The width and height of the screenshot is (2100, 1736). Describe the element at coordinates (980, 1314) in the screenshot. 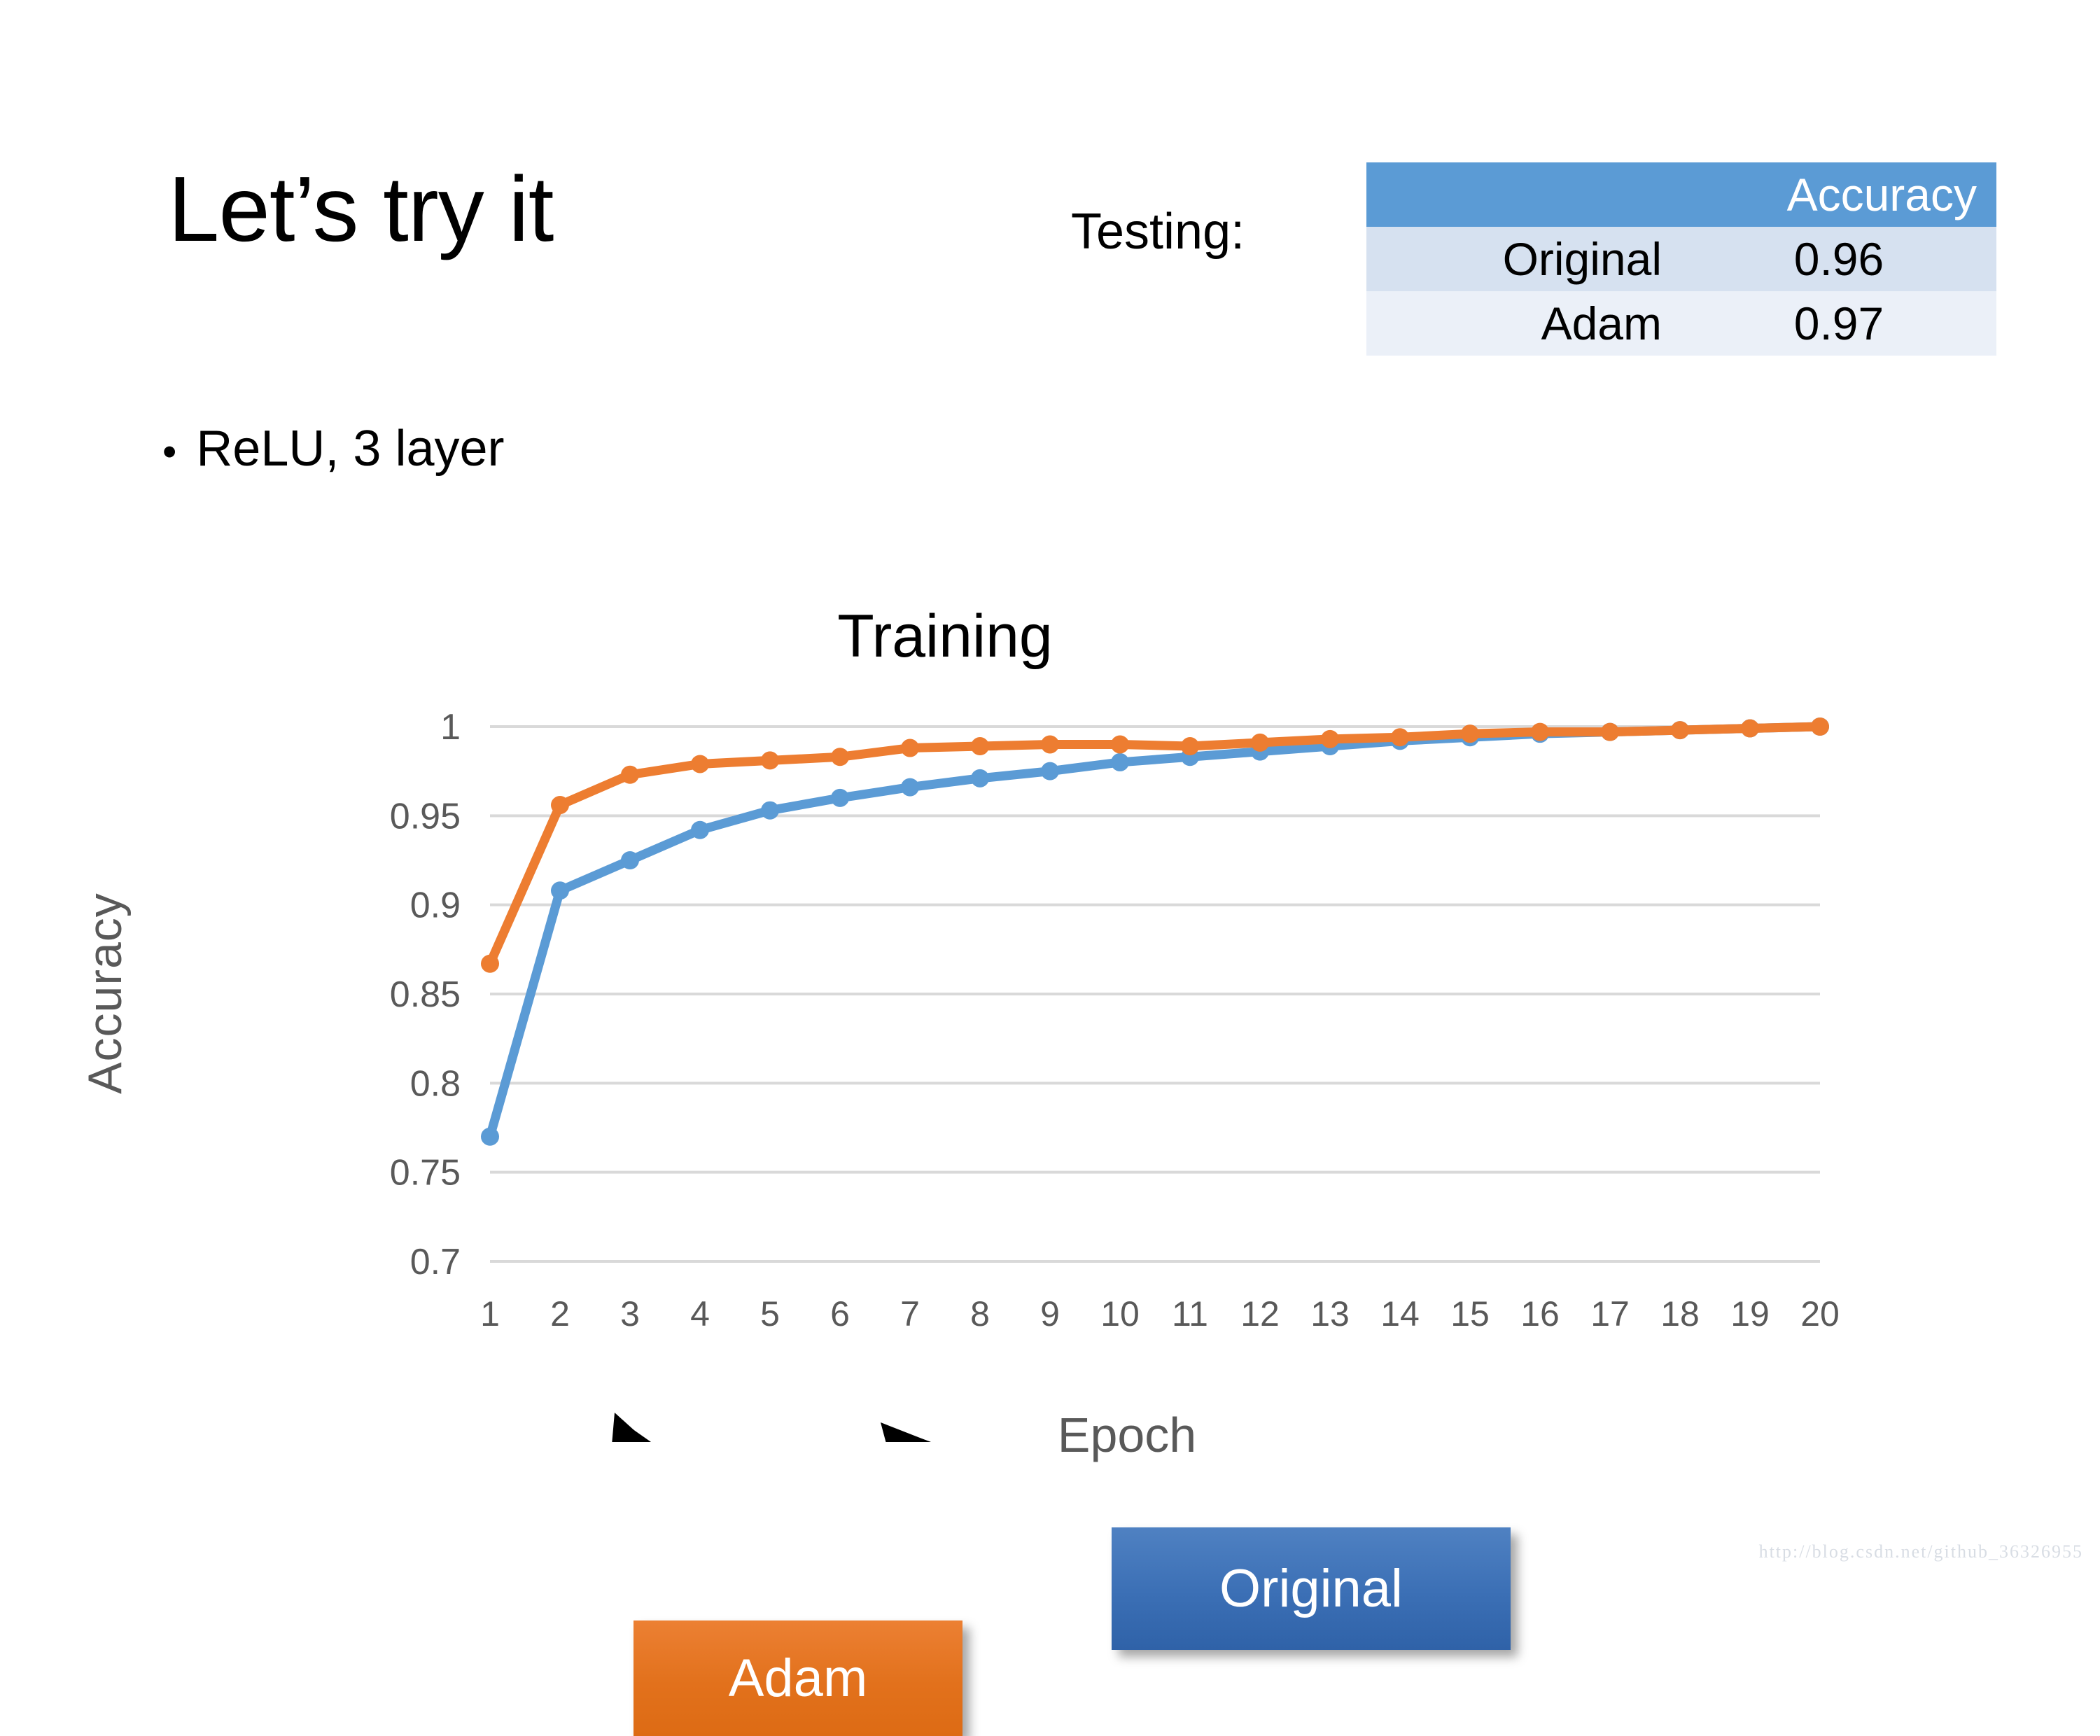

I see `x-tick-label: 8` at that location.